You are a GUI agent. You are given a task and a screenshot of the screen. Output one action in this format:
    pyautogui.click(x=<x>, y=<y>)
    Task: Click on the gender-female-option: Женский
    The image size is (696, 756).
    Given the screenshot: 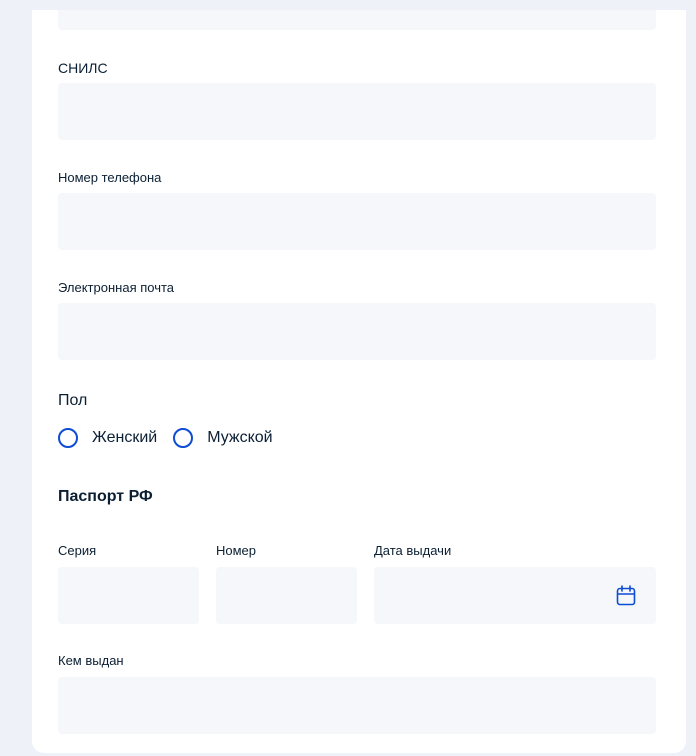 What is the action you would take?
    pyautogui.click(x=107, y=438)
    